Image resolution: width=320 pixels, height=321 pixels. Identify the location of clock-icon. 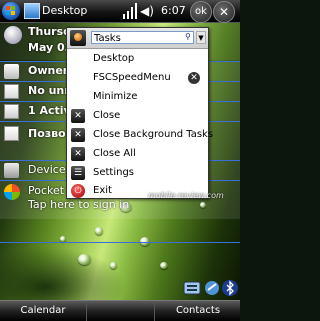
(13, 35).